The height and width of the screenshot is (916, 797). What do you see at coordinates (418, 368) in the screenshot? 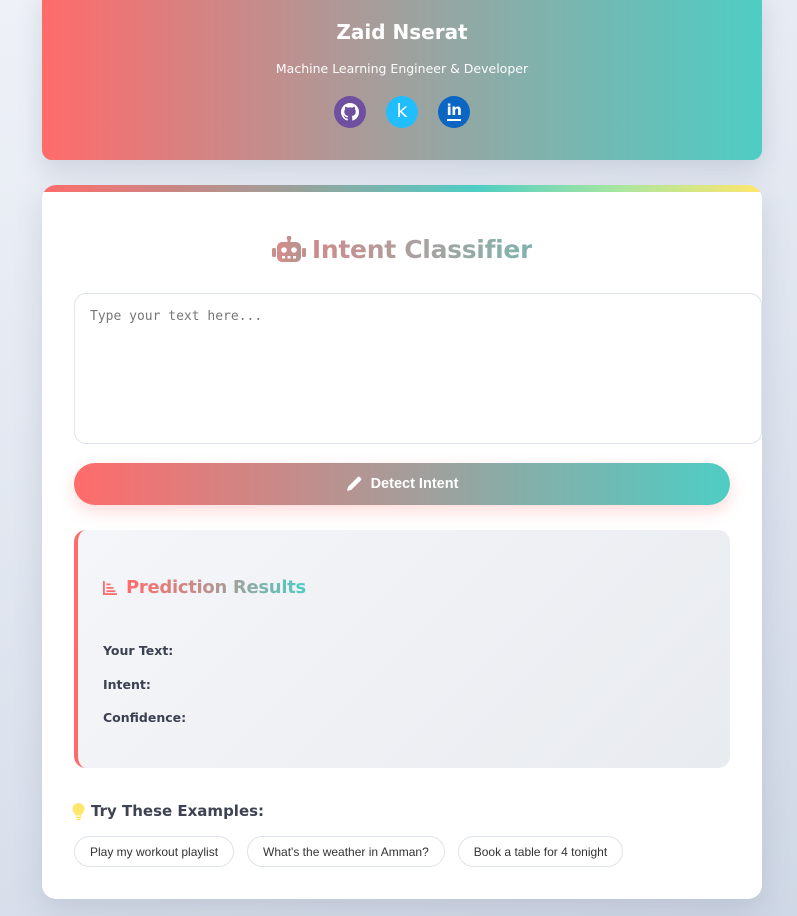
I see `text-input` at bounding box center [418, 368].